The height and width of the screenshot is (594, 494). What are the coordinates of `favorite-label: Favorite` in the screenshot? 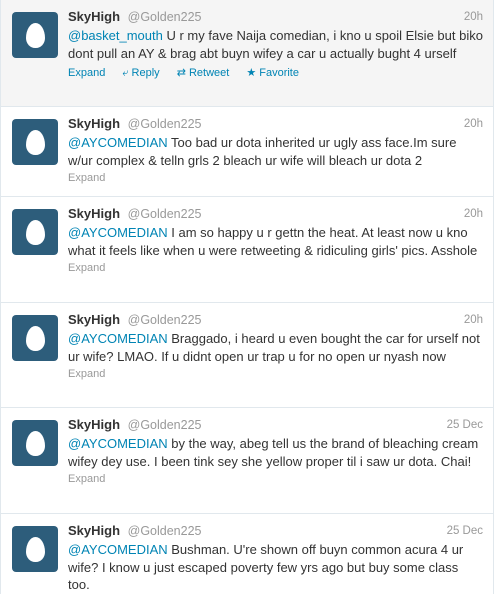 It's located at (279, 73).